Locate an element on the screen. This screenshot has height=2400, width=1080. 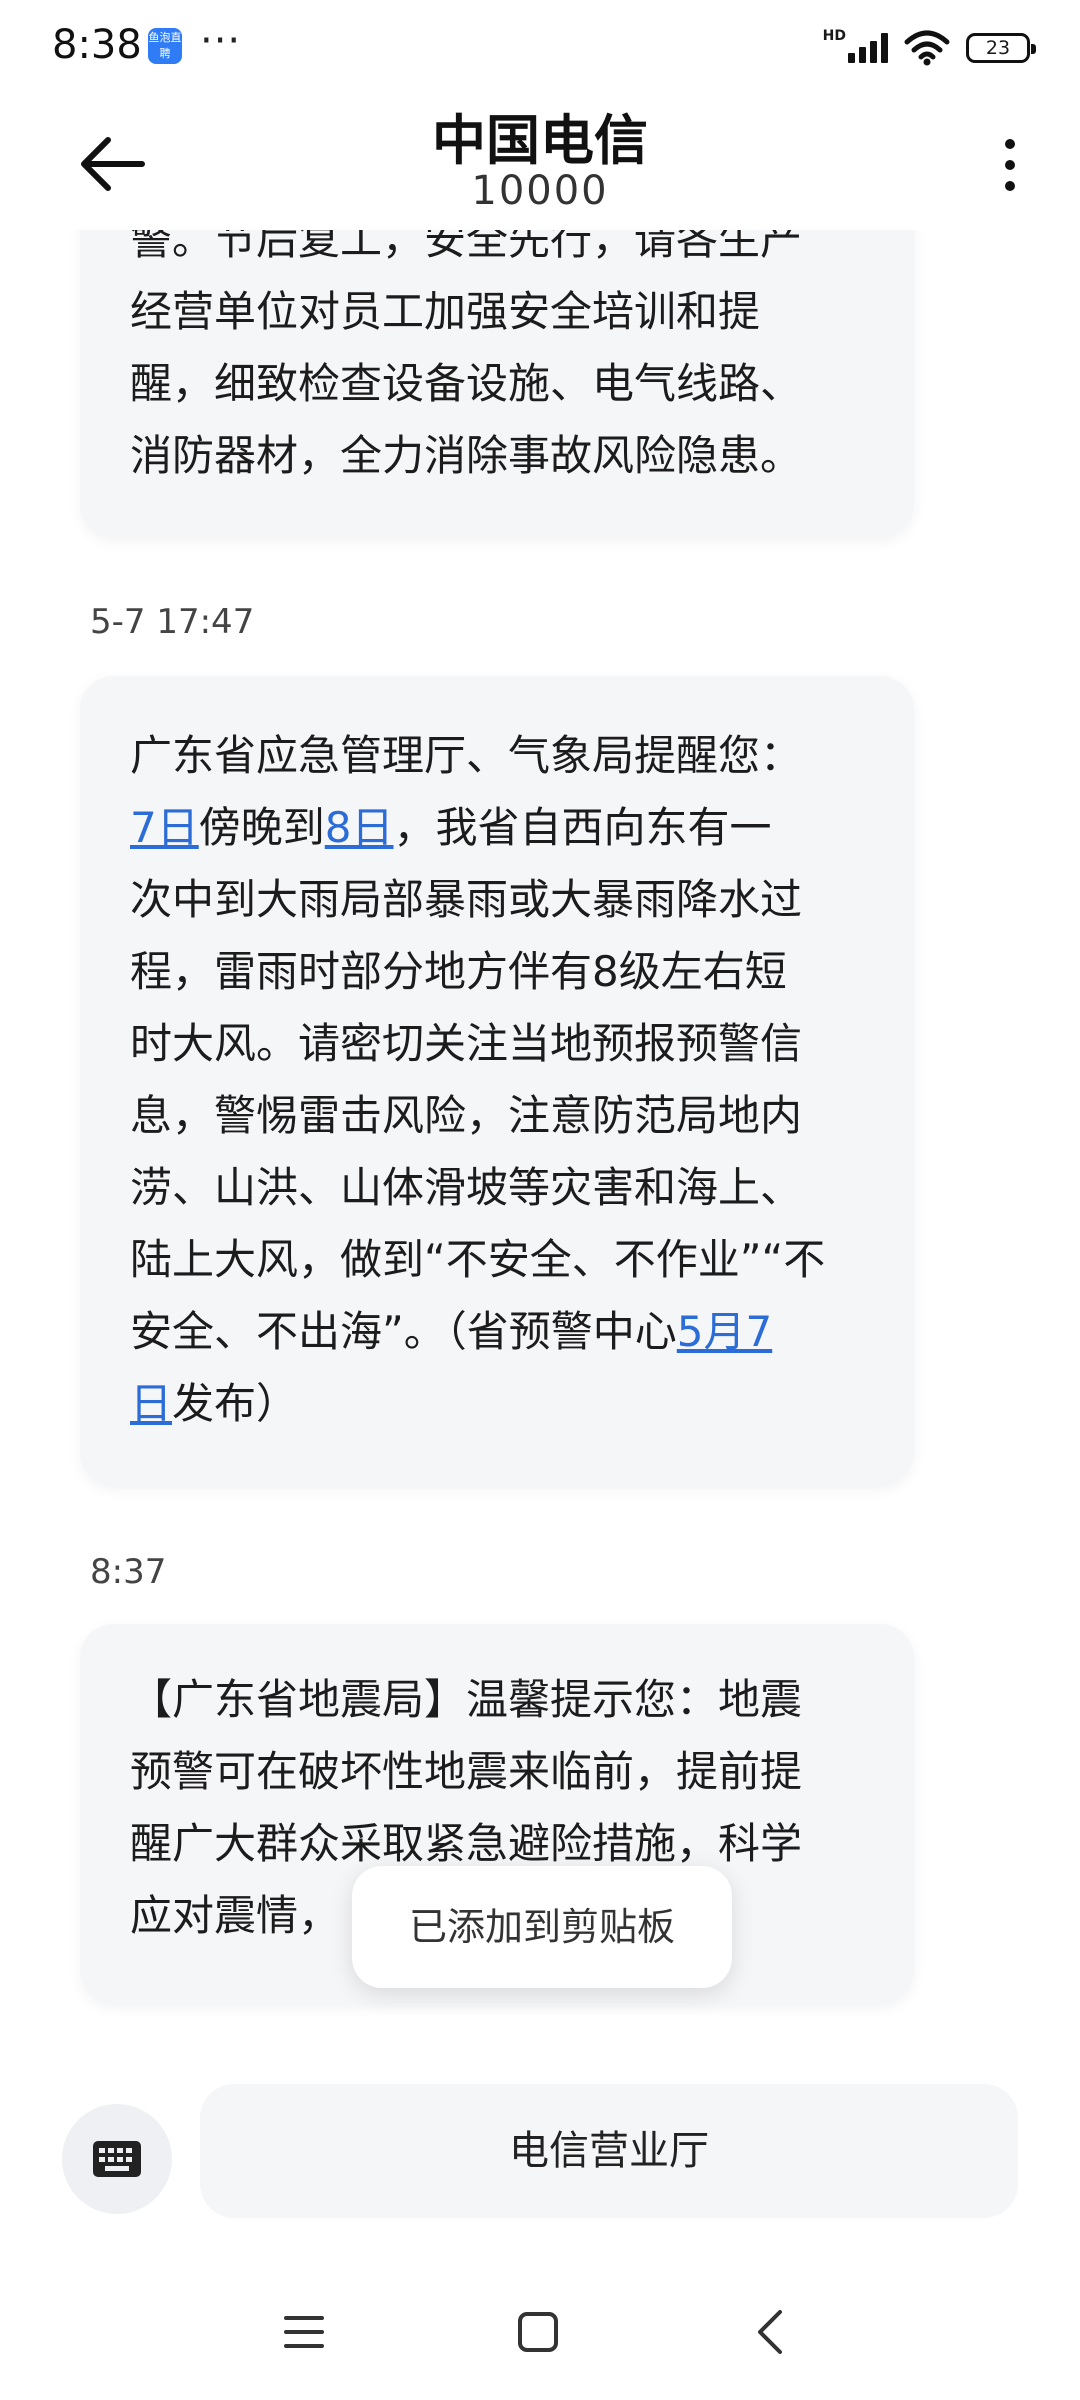
message-text-line: 广东省应急管理厅、气象局提醒您： is located at coordinates (466, 755).